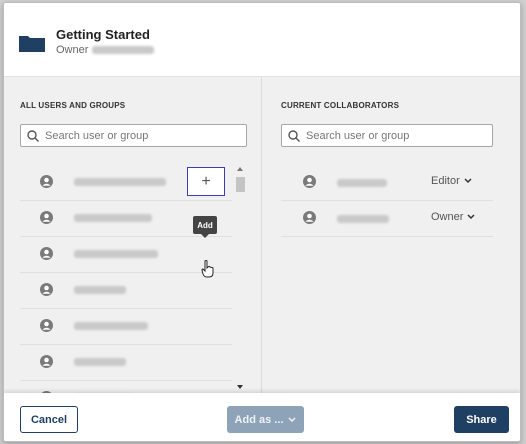 The image size is (526, 444). I want to click on dialog-footer: Cancel Add as ... Share, so click(262, 417).